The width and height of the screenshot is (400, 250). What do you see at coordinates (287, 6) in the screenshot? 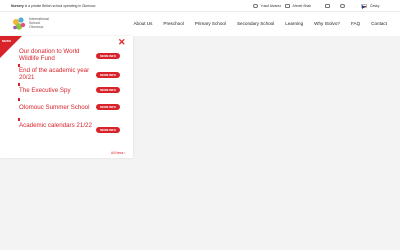
I see `email-icon` at bounding box center [287, 6].